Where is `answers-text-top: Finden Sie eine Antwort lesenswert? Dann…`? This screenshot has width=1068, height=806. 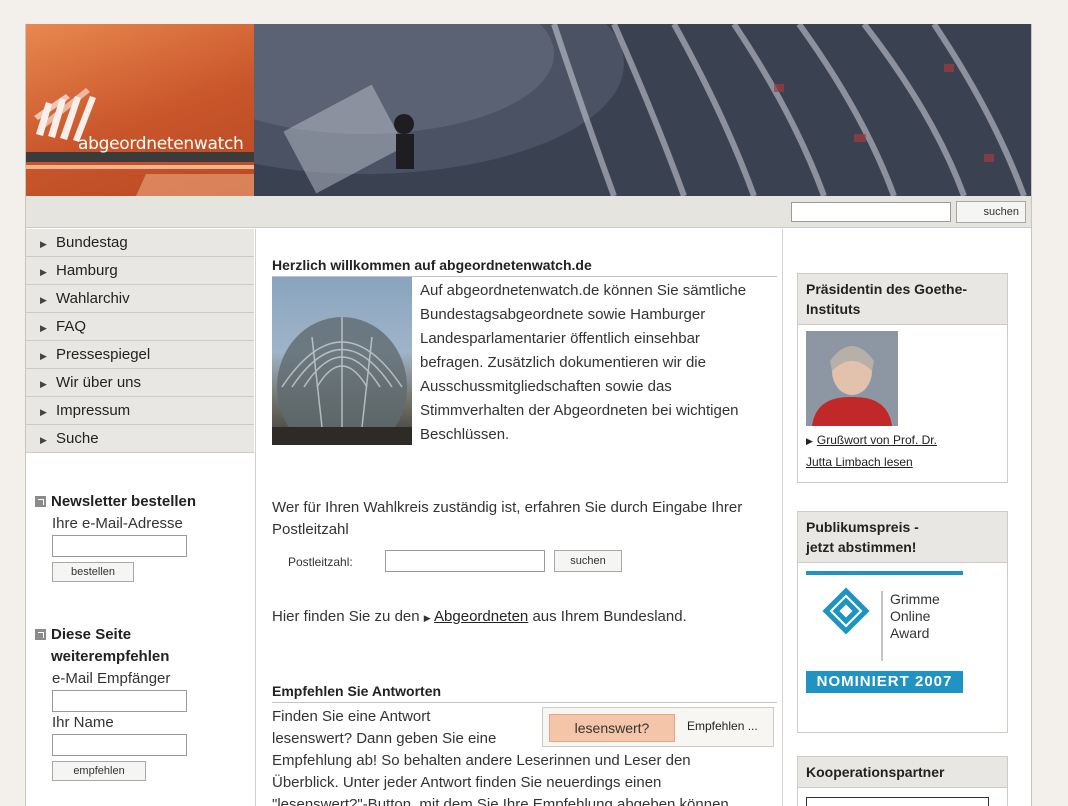
answers-text-top: Finden Sie eine Antwort lesenswert? Dann… is located at coordinates (407, 728).